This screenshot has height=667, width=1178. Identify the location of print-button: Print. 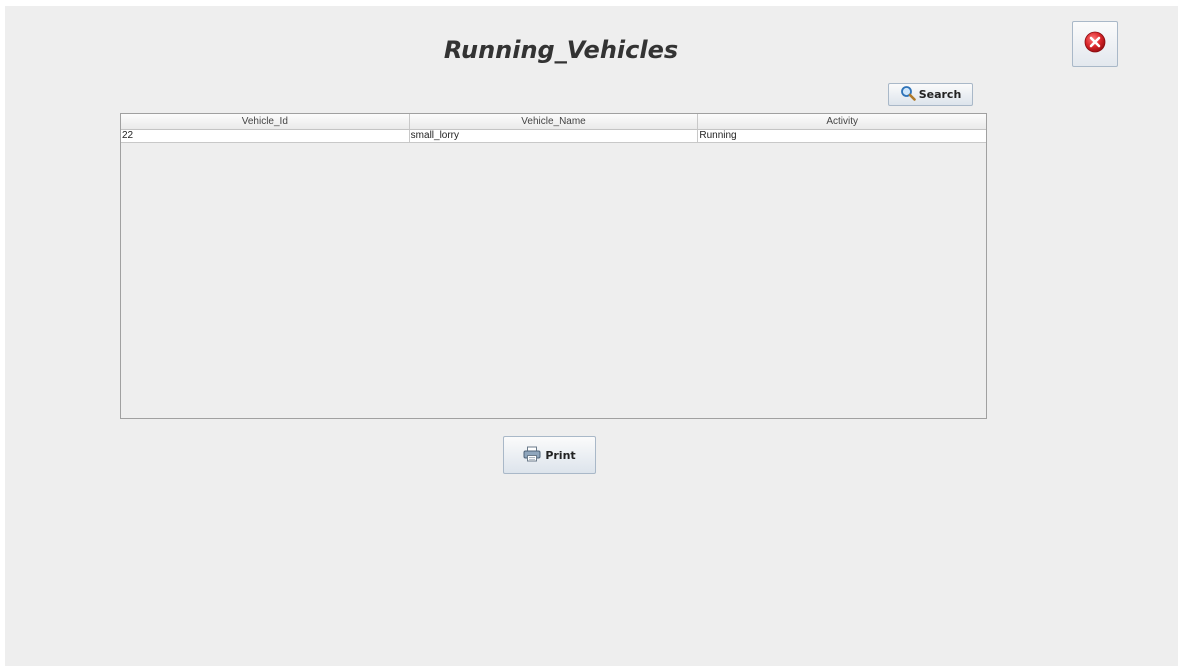
(549, 455).